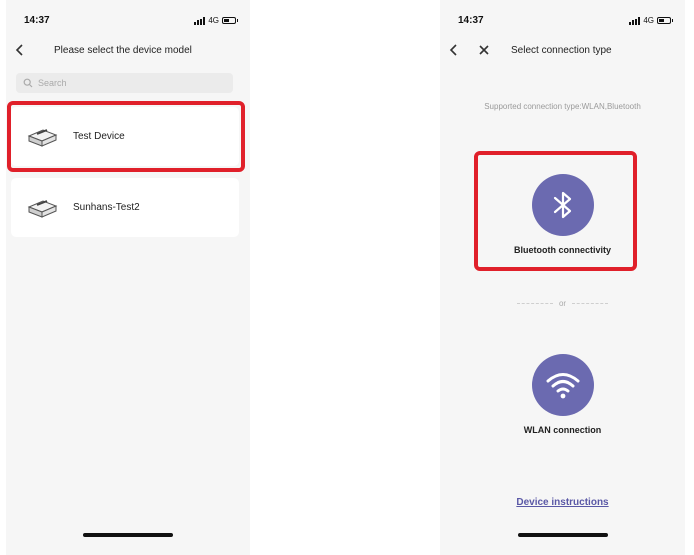 The height and width of the screenshot is (555, 694). What do you see at coordinates (28, 83) in the screenshot?
I see `search-icon` at bounding box center [28, 83].